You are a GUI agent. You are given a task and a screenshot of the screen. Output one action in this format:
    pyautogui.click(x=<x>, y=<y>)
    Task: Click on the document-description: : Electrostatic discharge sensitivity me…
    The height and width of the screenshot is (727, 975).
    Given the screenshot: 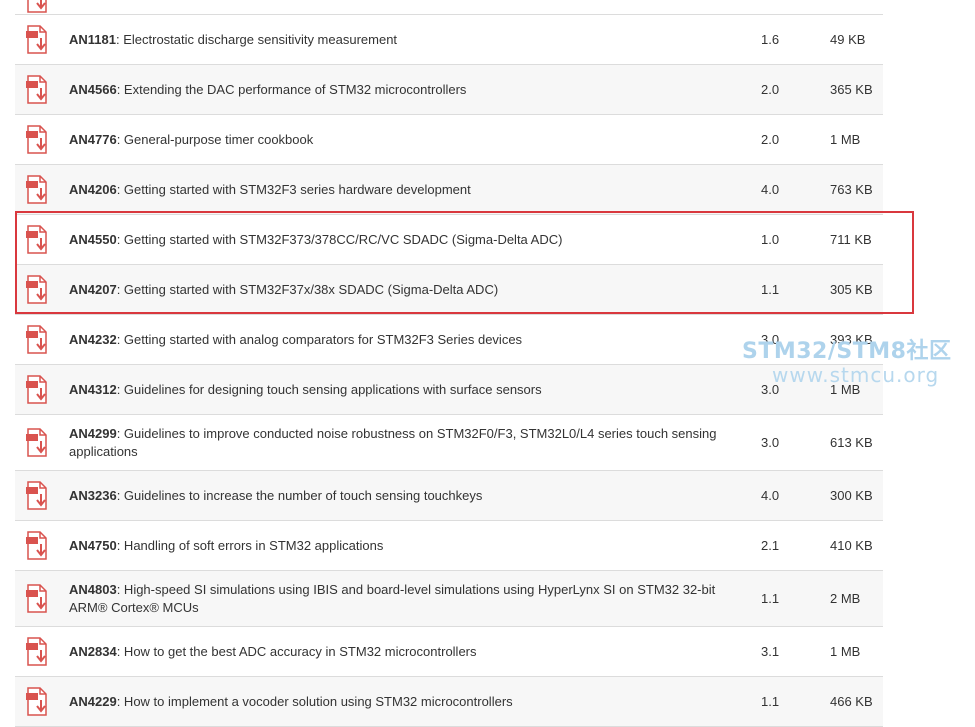 What is the action you would take?
    pyautogui.click(x=256, y=39)
    